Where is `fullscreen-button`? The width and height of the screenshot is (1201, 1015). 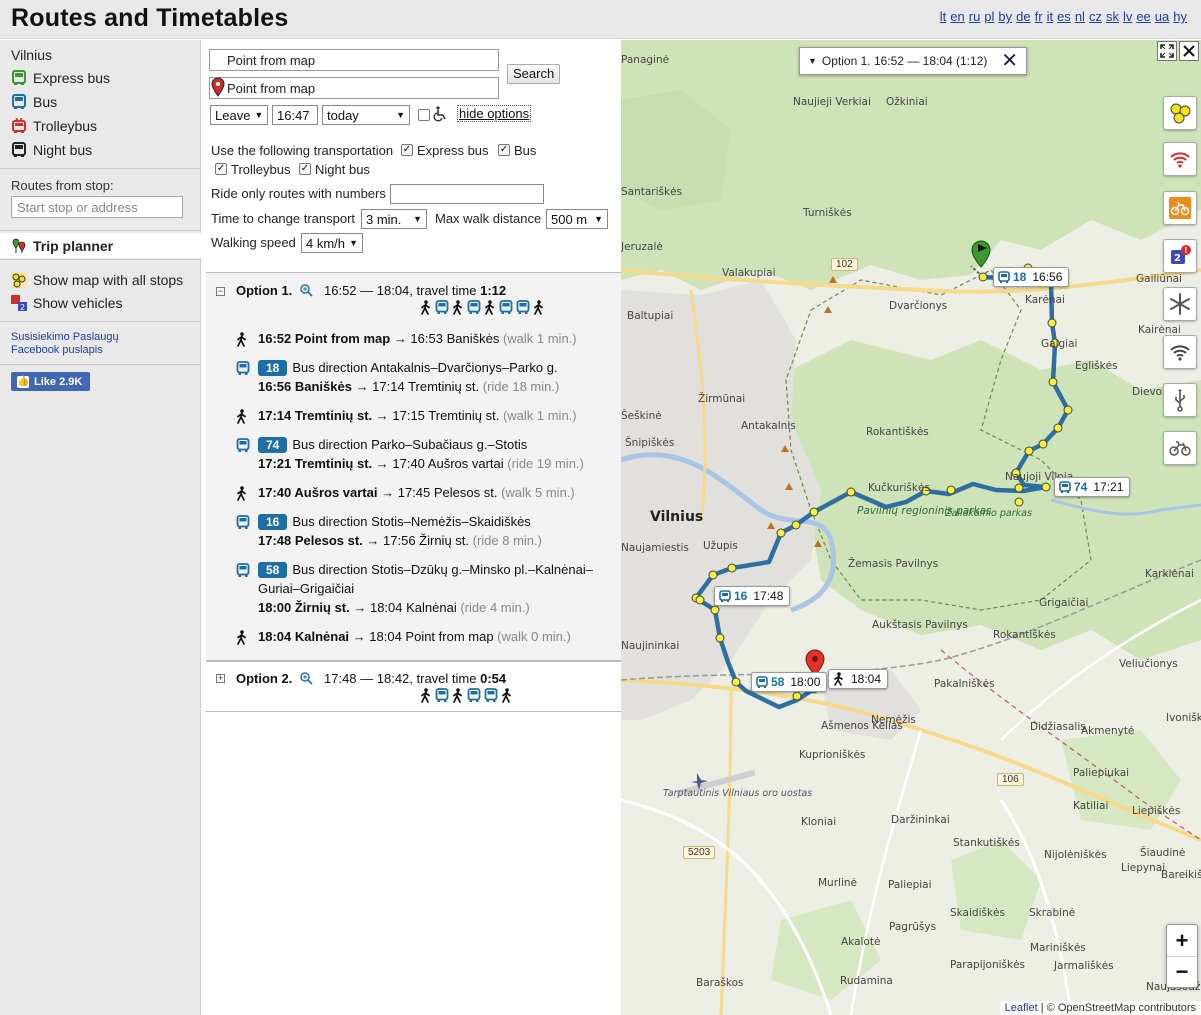
fullscreen-button is located at coordinates (1167, 51).